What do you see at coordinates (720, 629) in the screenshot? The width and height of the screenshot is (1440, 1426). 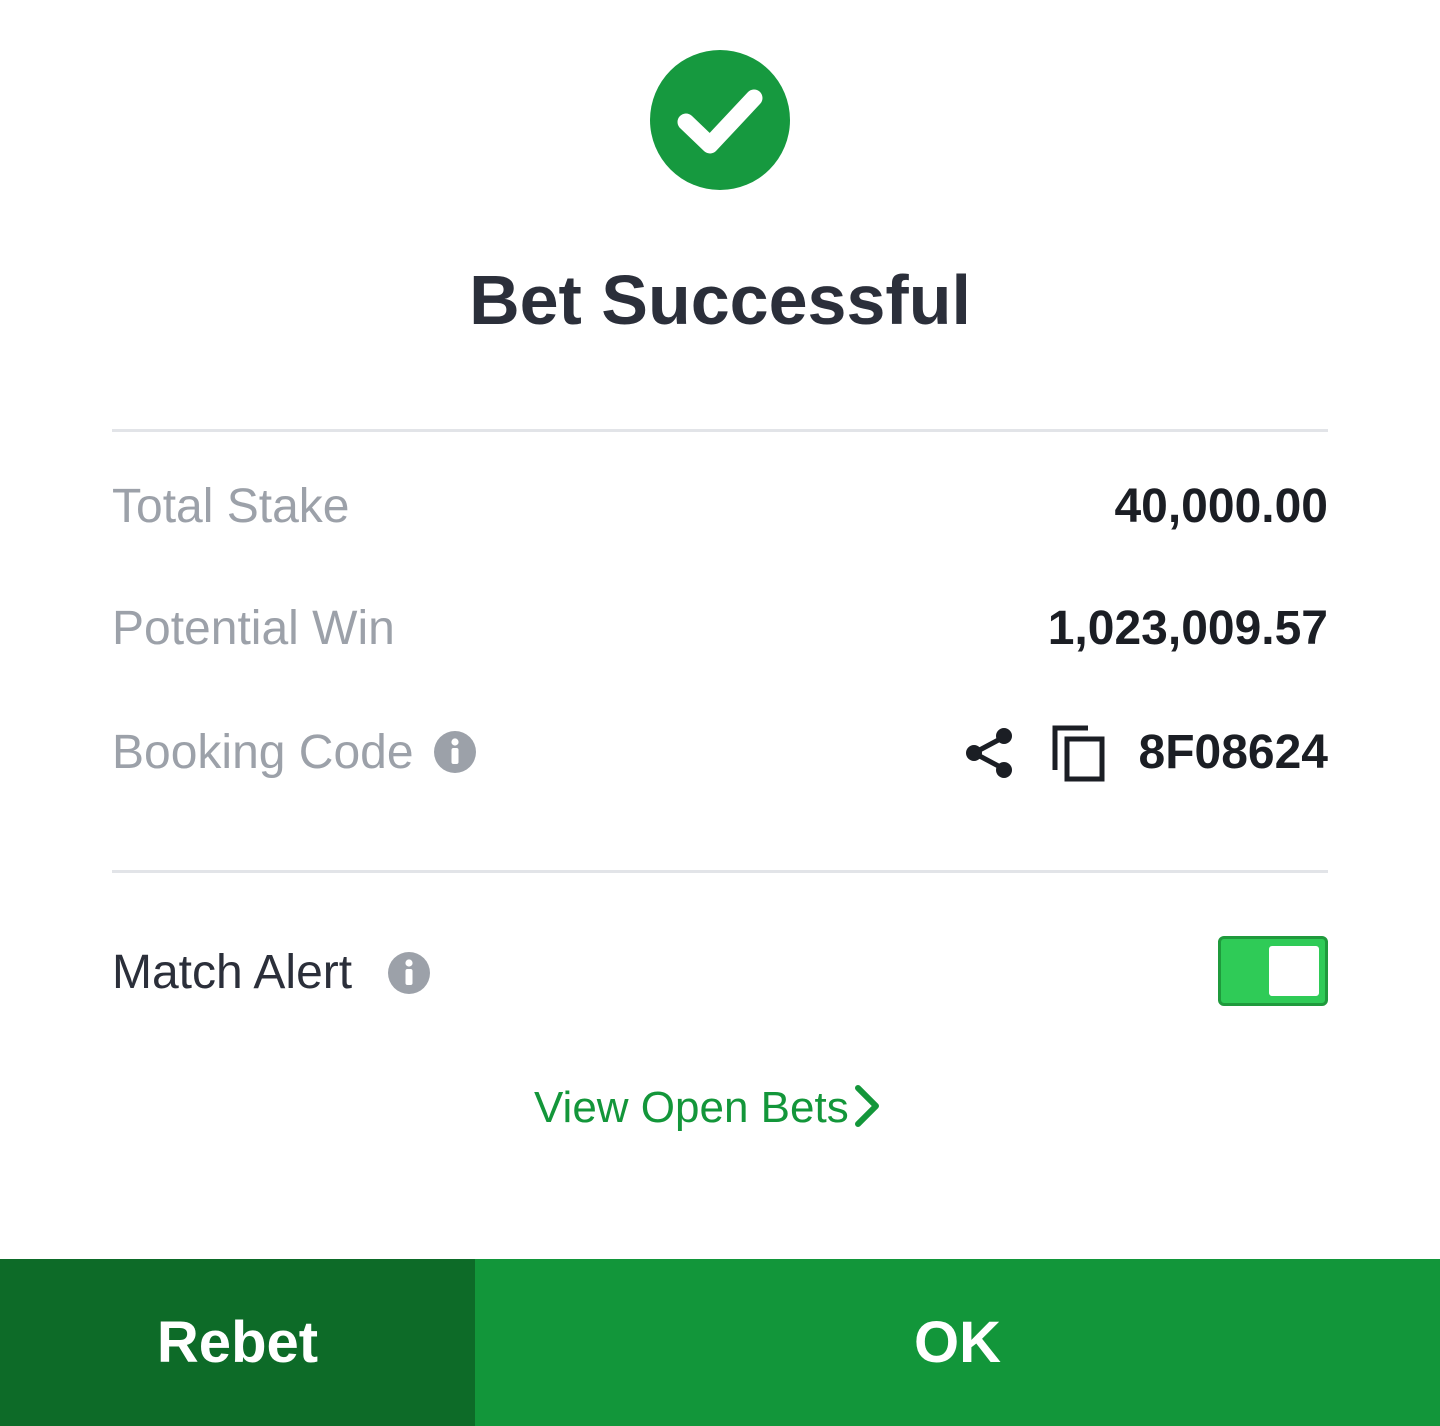 I see `potential-win-row: Potential Win 1,023,009.57` at bounding box center [720, 629].